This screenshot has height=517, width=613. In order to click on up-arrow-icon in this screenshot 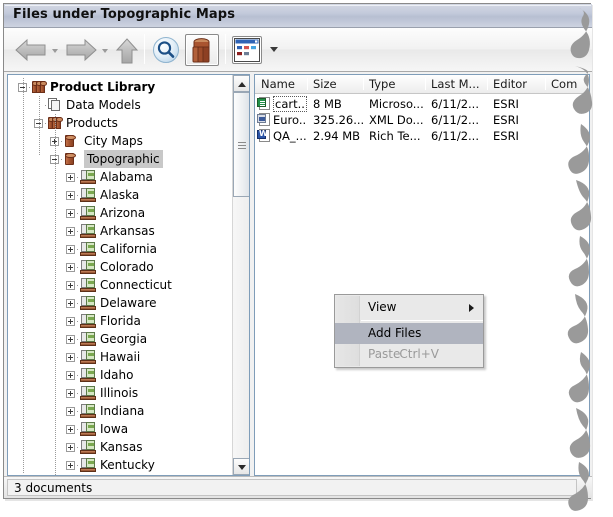, I will do `click(127, 51)`.